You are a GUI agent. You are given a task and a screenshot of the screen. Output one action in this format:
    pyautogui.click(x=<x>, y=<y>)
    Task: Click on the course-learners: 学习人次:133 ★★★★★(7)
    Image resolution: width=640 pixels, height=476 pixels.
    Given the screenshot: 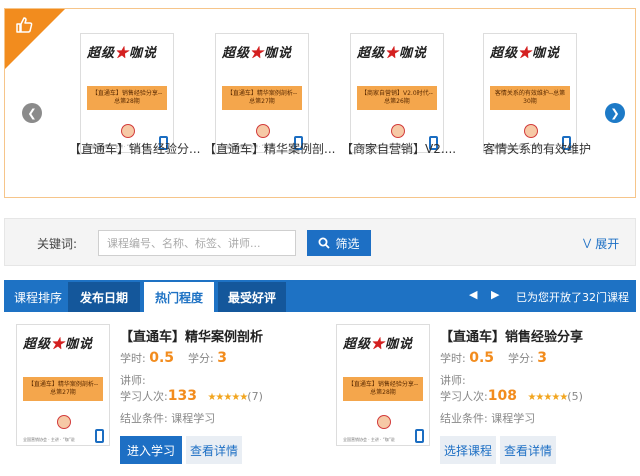 What is the action you would take?
    pyautogui.click(x=191, y=396)
    